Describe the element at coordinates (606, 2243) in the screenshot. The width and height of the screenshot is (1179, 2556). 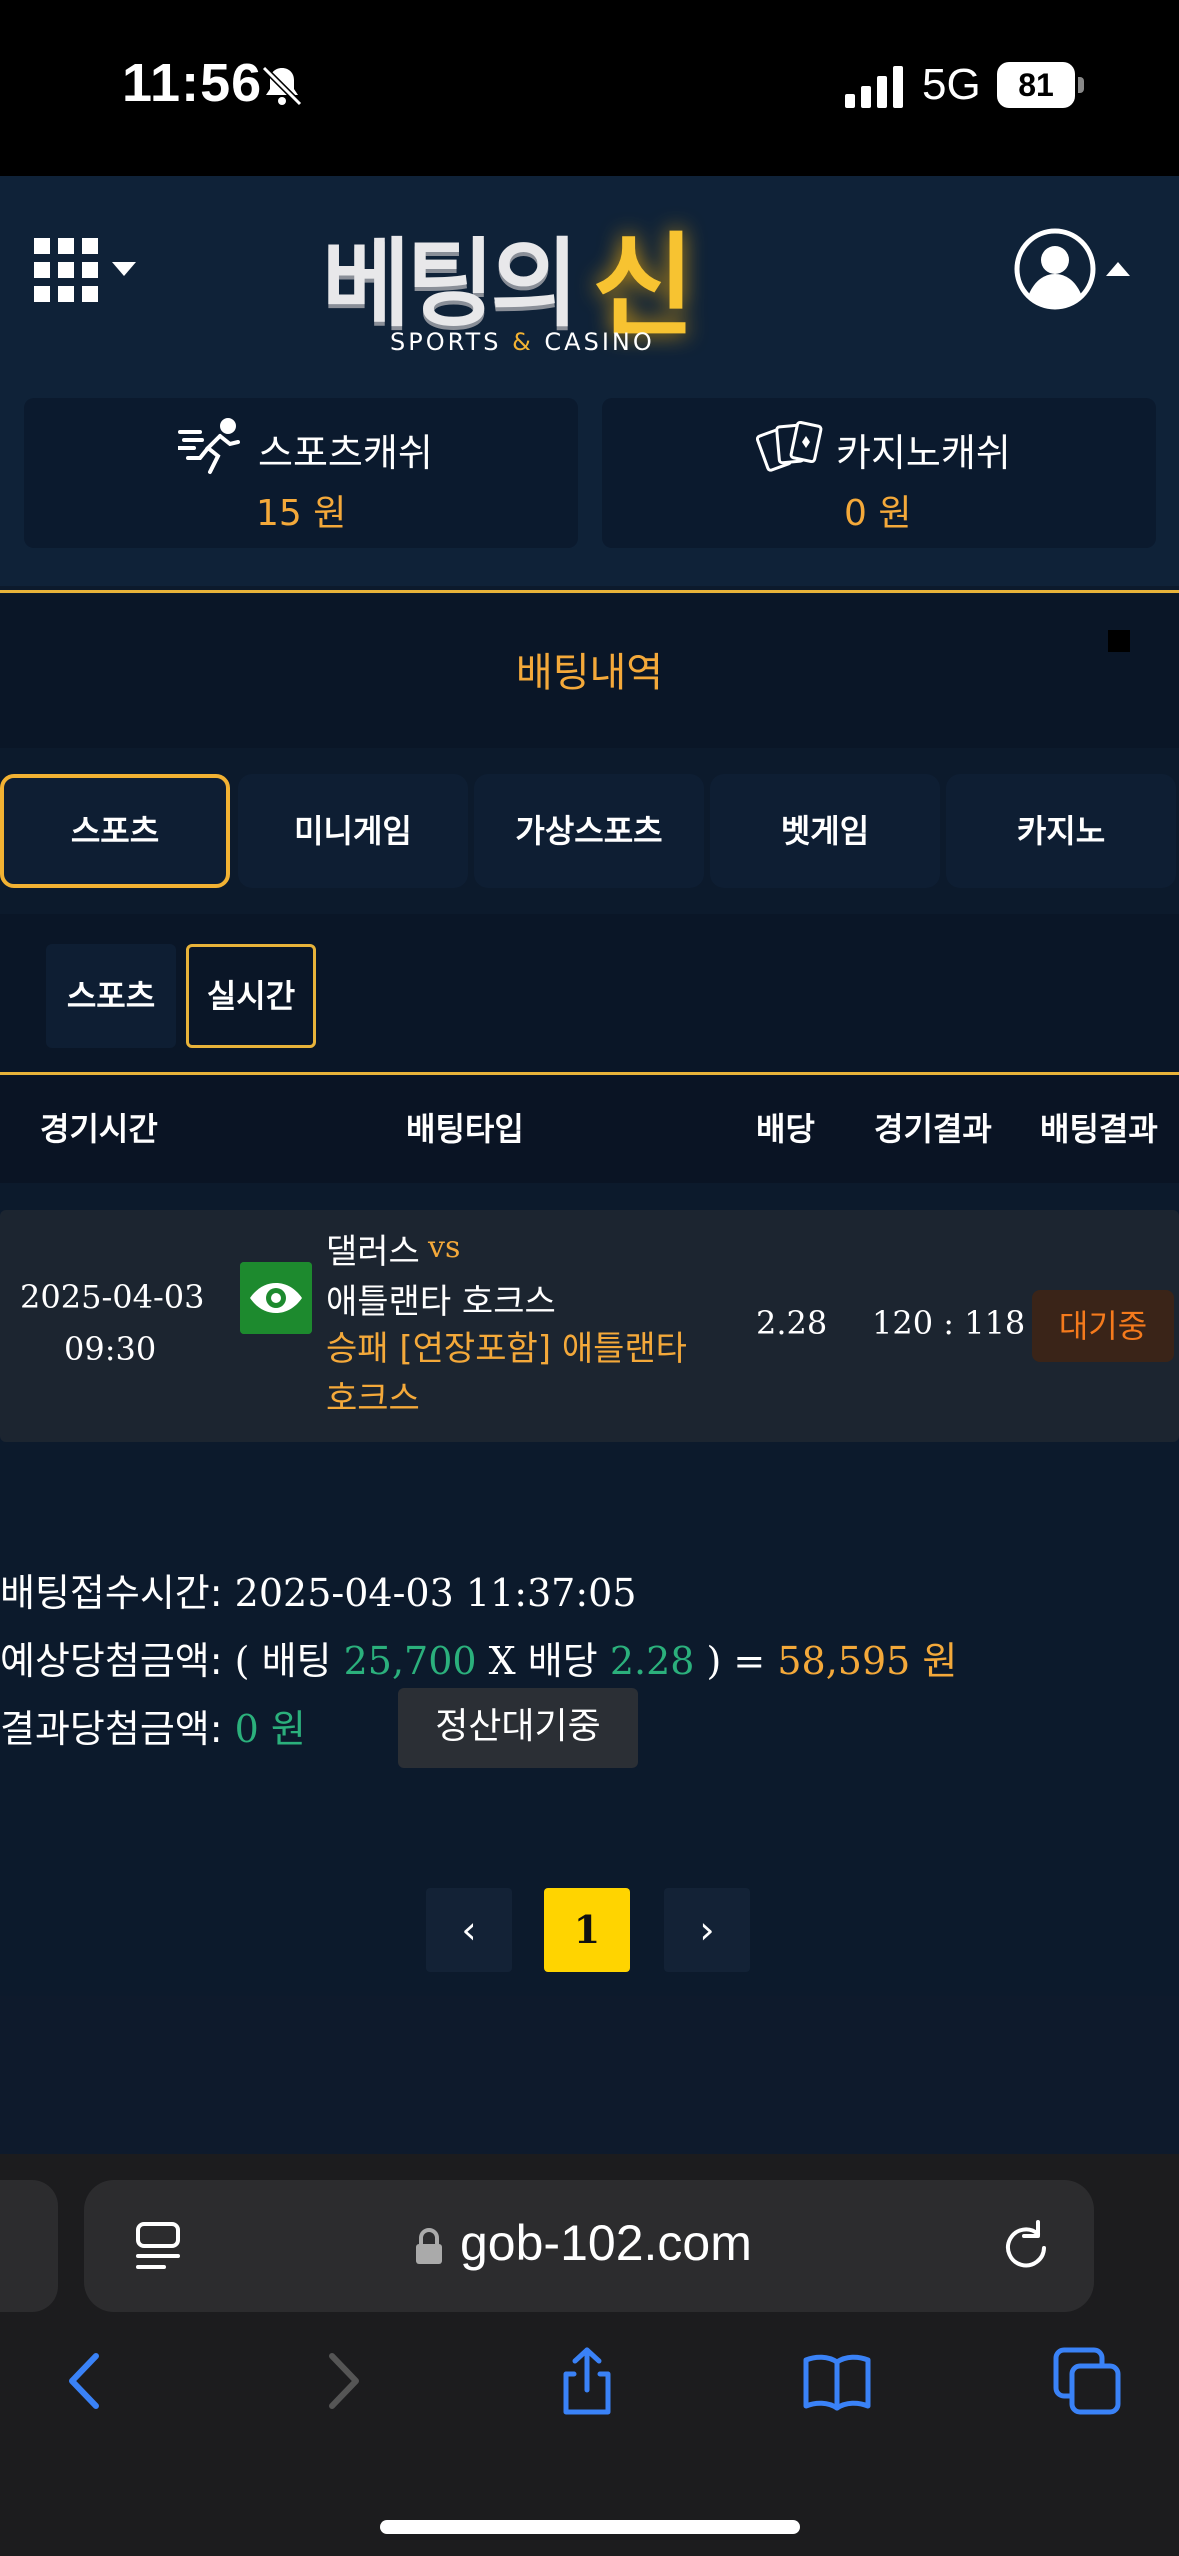
I see `url-text: gob-102.com` at that location.